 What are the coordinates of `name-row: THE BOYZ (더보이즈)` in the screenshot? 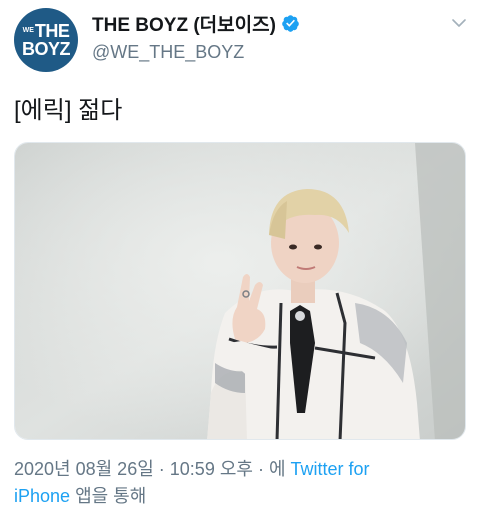 It's located at (196, 23).